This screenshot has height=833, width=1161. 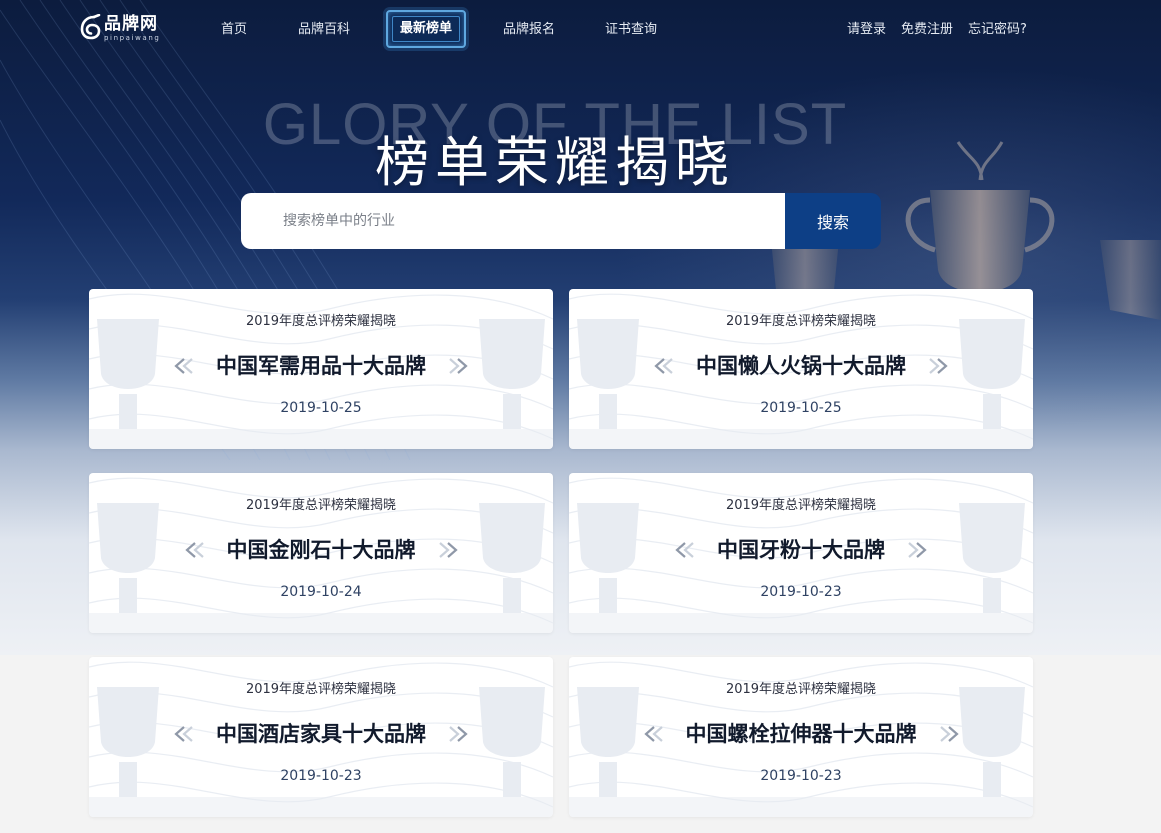 I want to click on card-title: 中国螺栓拉伸器十大品牌, so click(x=801, y=734).